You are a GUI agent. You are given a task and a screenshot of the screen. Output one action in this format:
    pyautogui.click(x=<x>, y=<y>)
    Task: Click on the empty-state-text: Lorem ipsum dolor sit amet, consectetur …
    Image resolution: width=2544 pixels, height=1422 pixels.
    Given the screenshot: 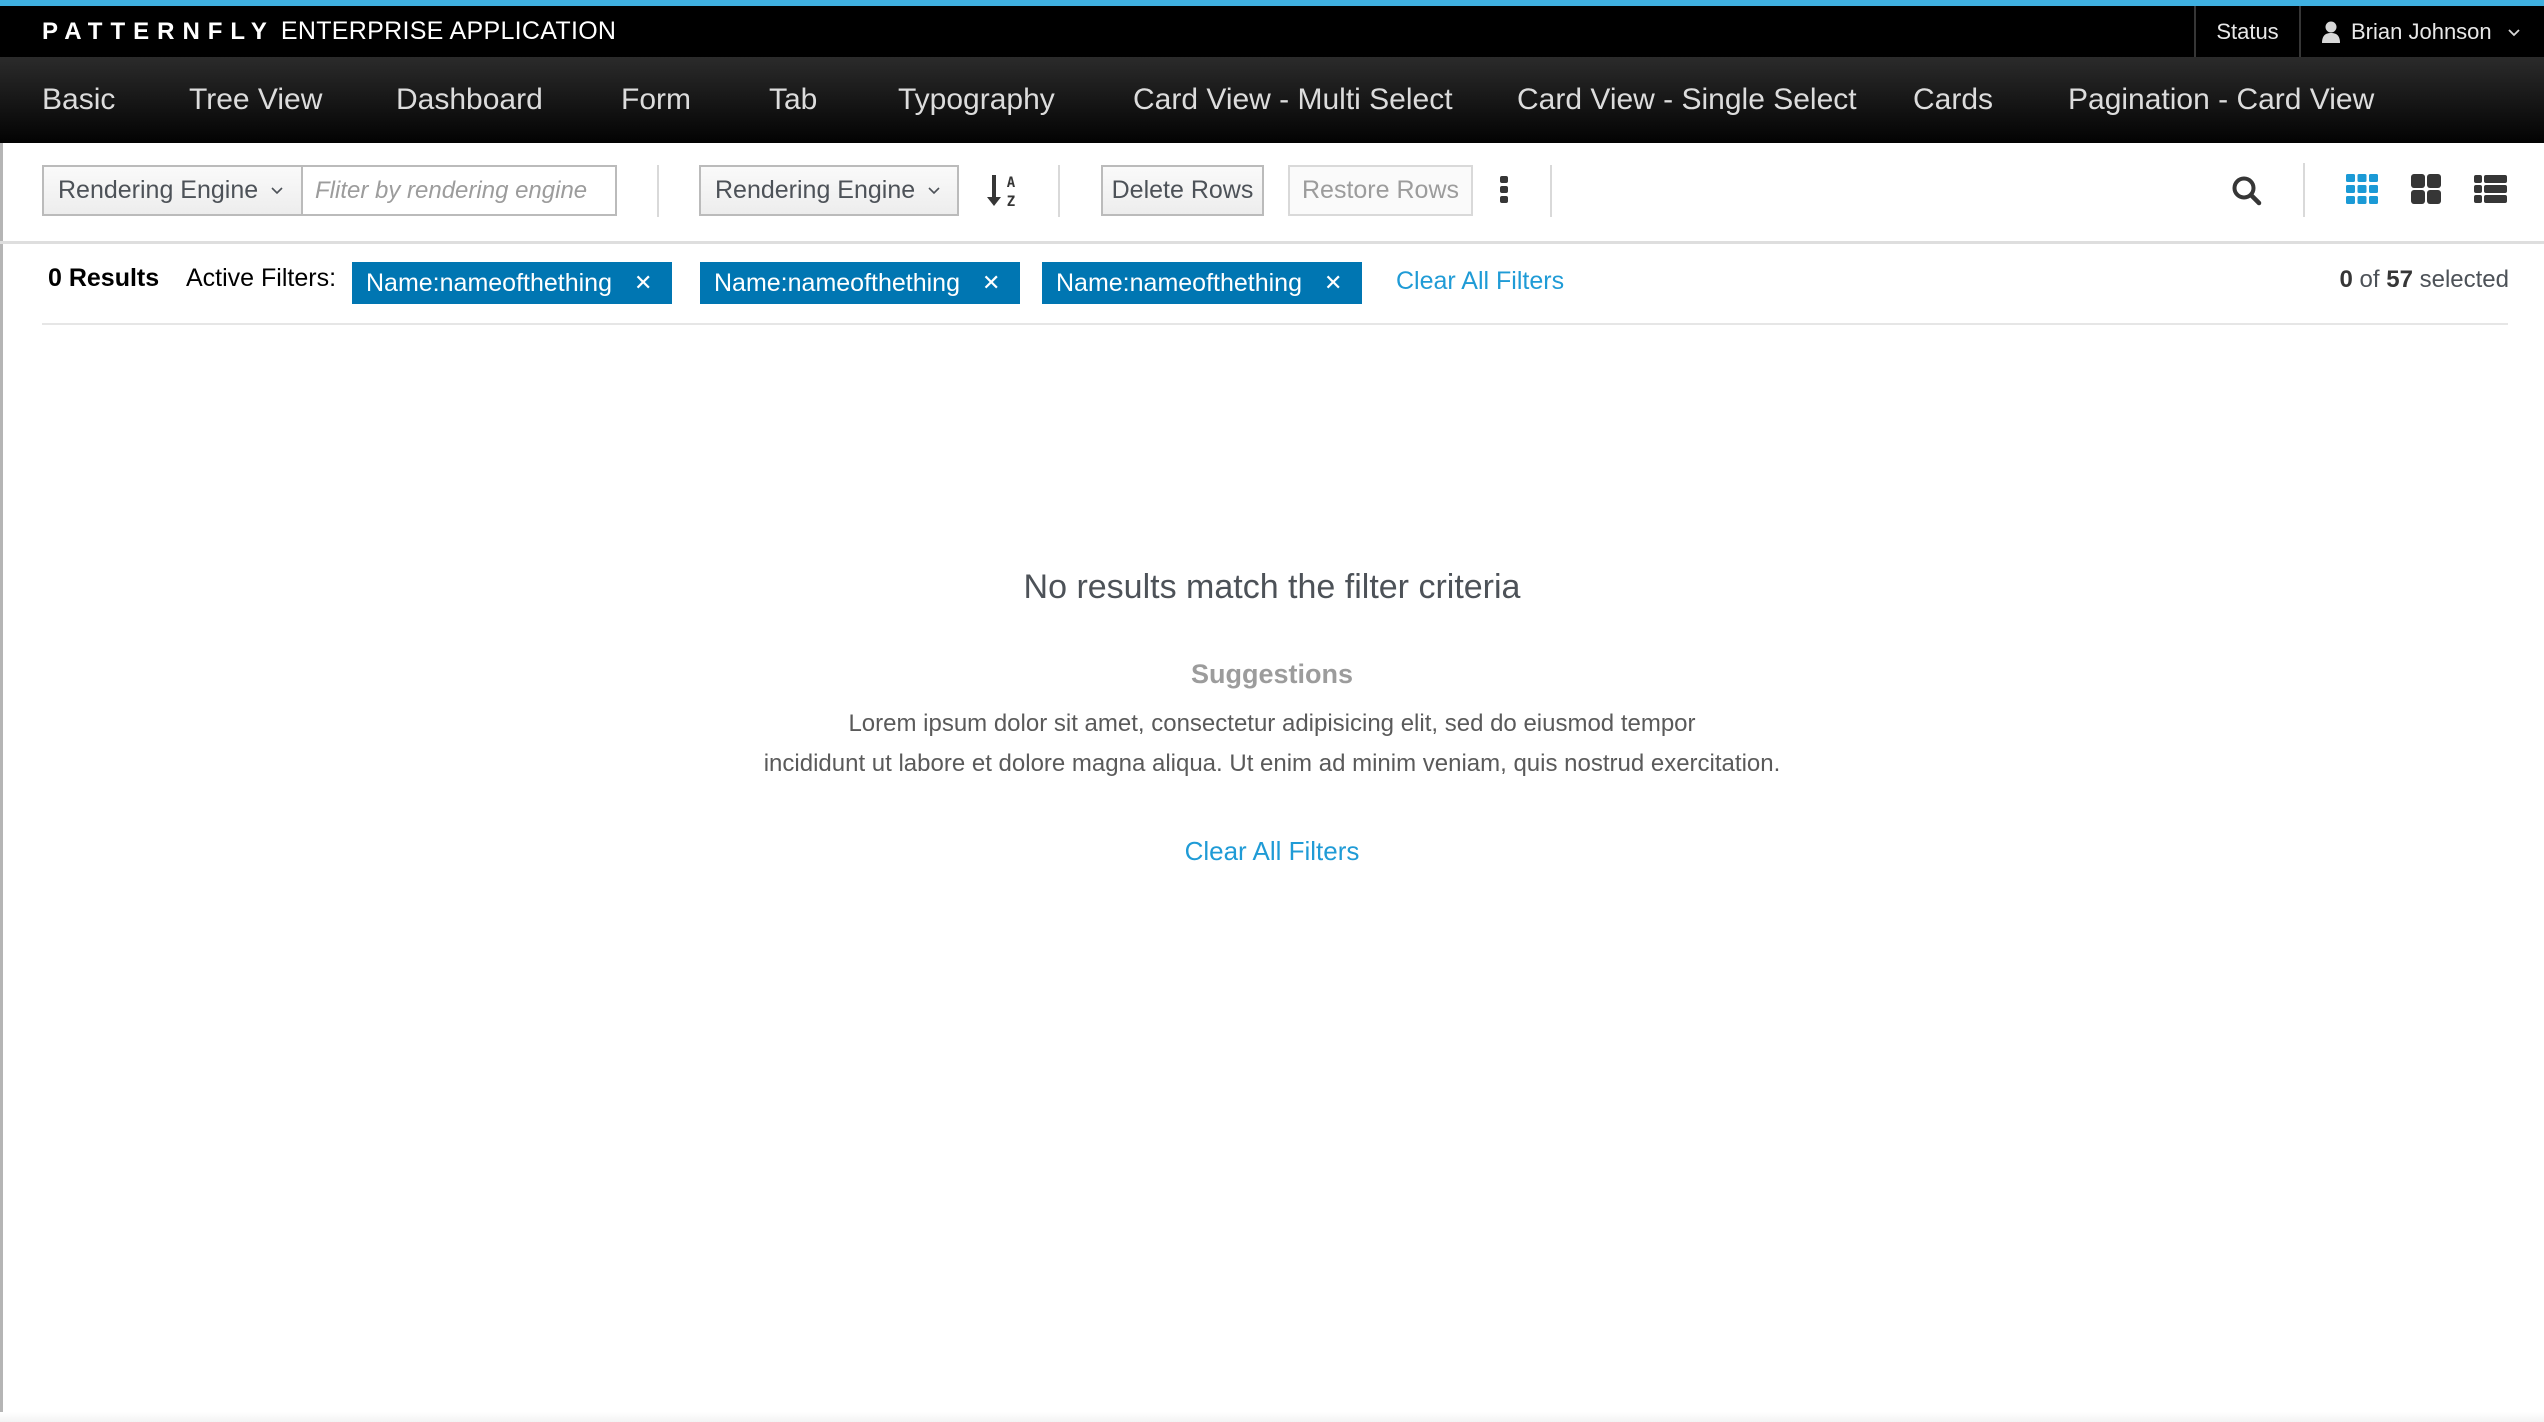 What is the action you would take?
    pyautogui.click(x=1272, y=744)
    